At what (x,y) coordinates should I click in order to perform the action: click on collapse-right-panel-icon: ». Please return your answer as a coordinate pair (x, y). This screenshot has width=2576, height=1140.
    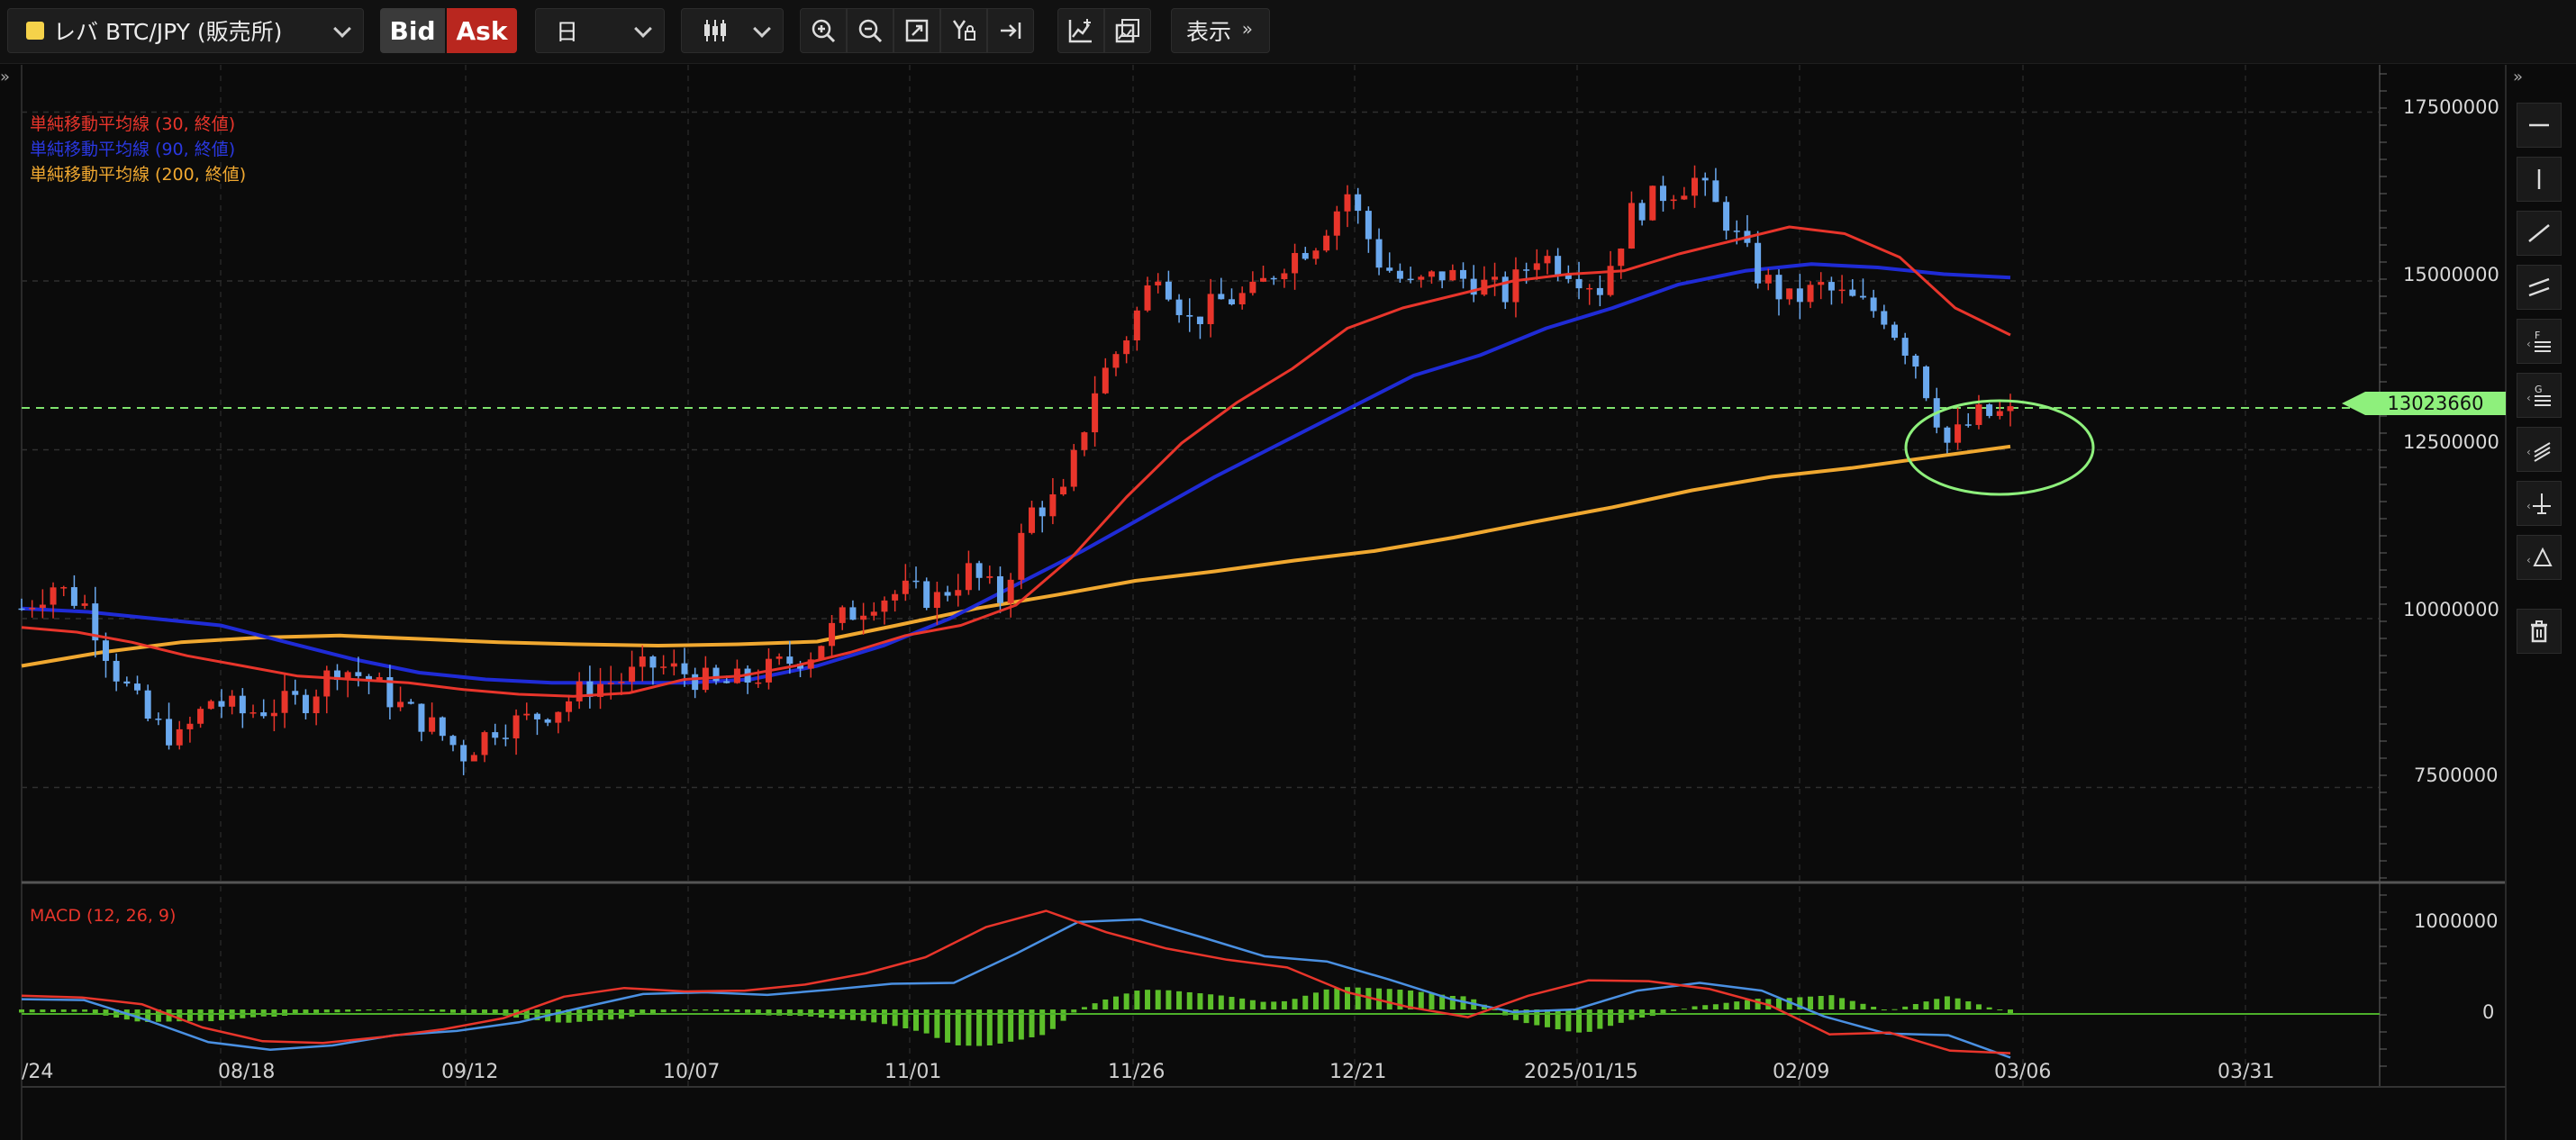
    Looking at the image, I should click on (2523, 77).